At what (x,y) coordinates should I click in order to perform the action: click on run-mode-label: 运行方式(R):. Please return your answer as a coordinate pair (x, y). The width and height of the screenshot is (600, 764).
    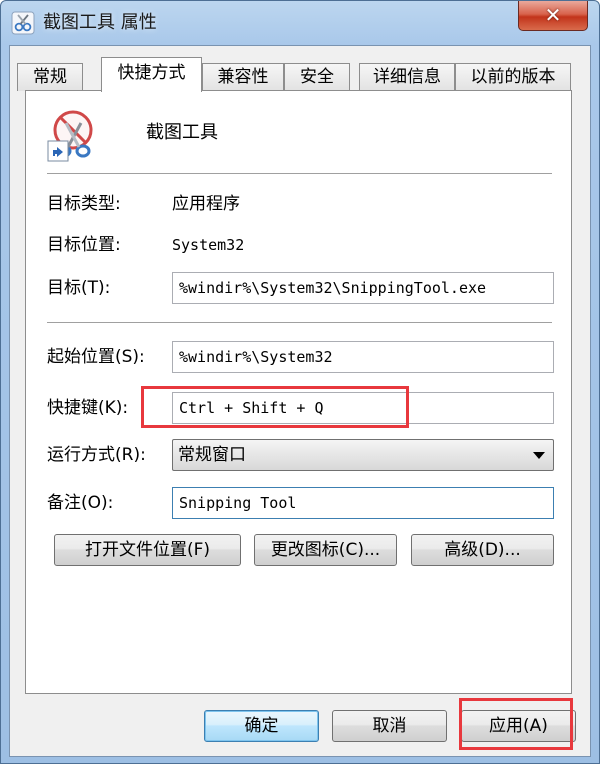
    Looking at the image, I should click on (96, 455).